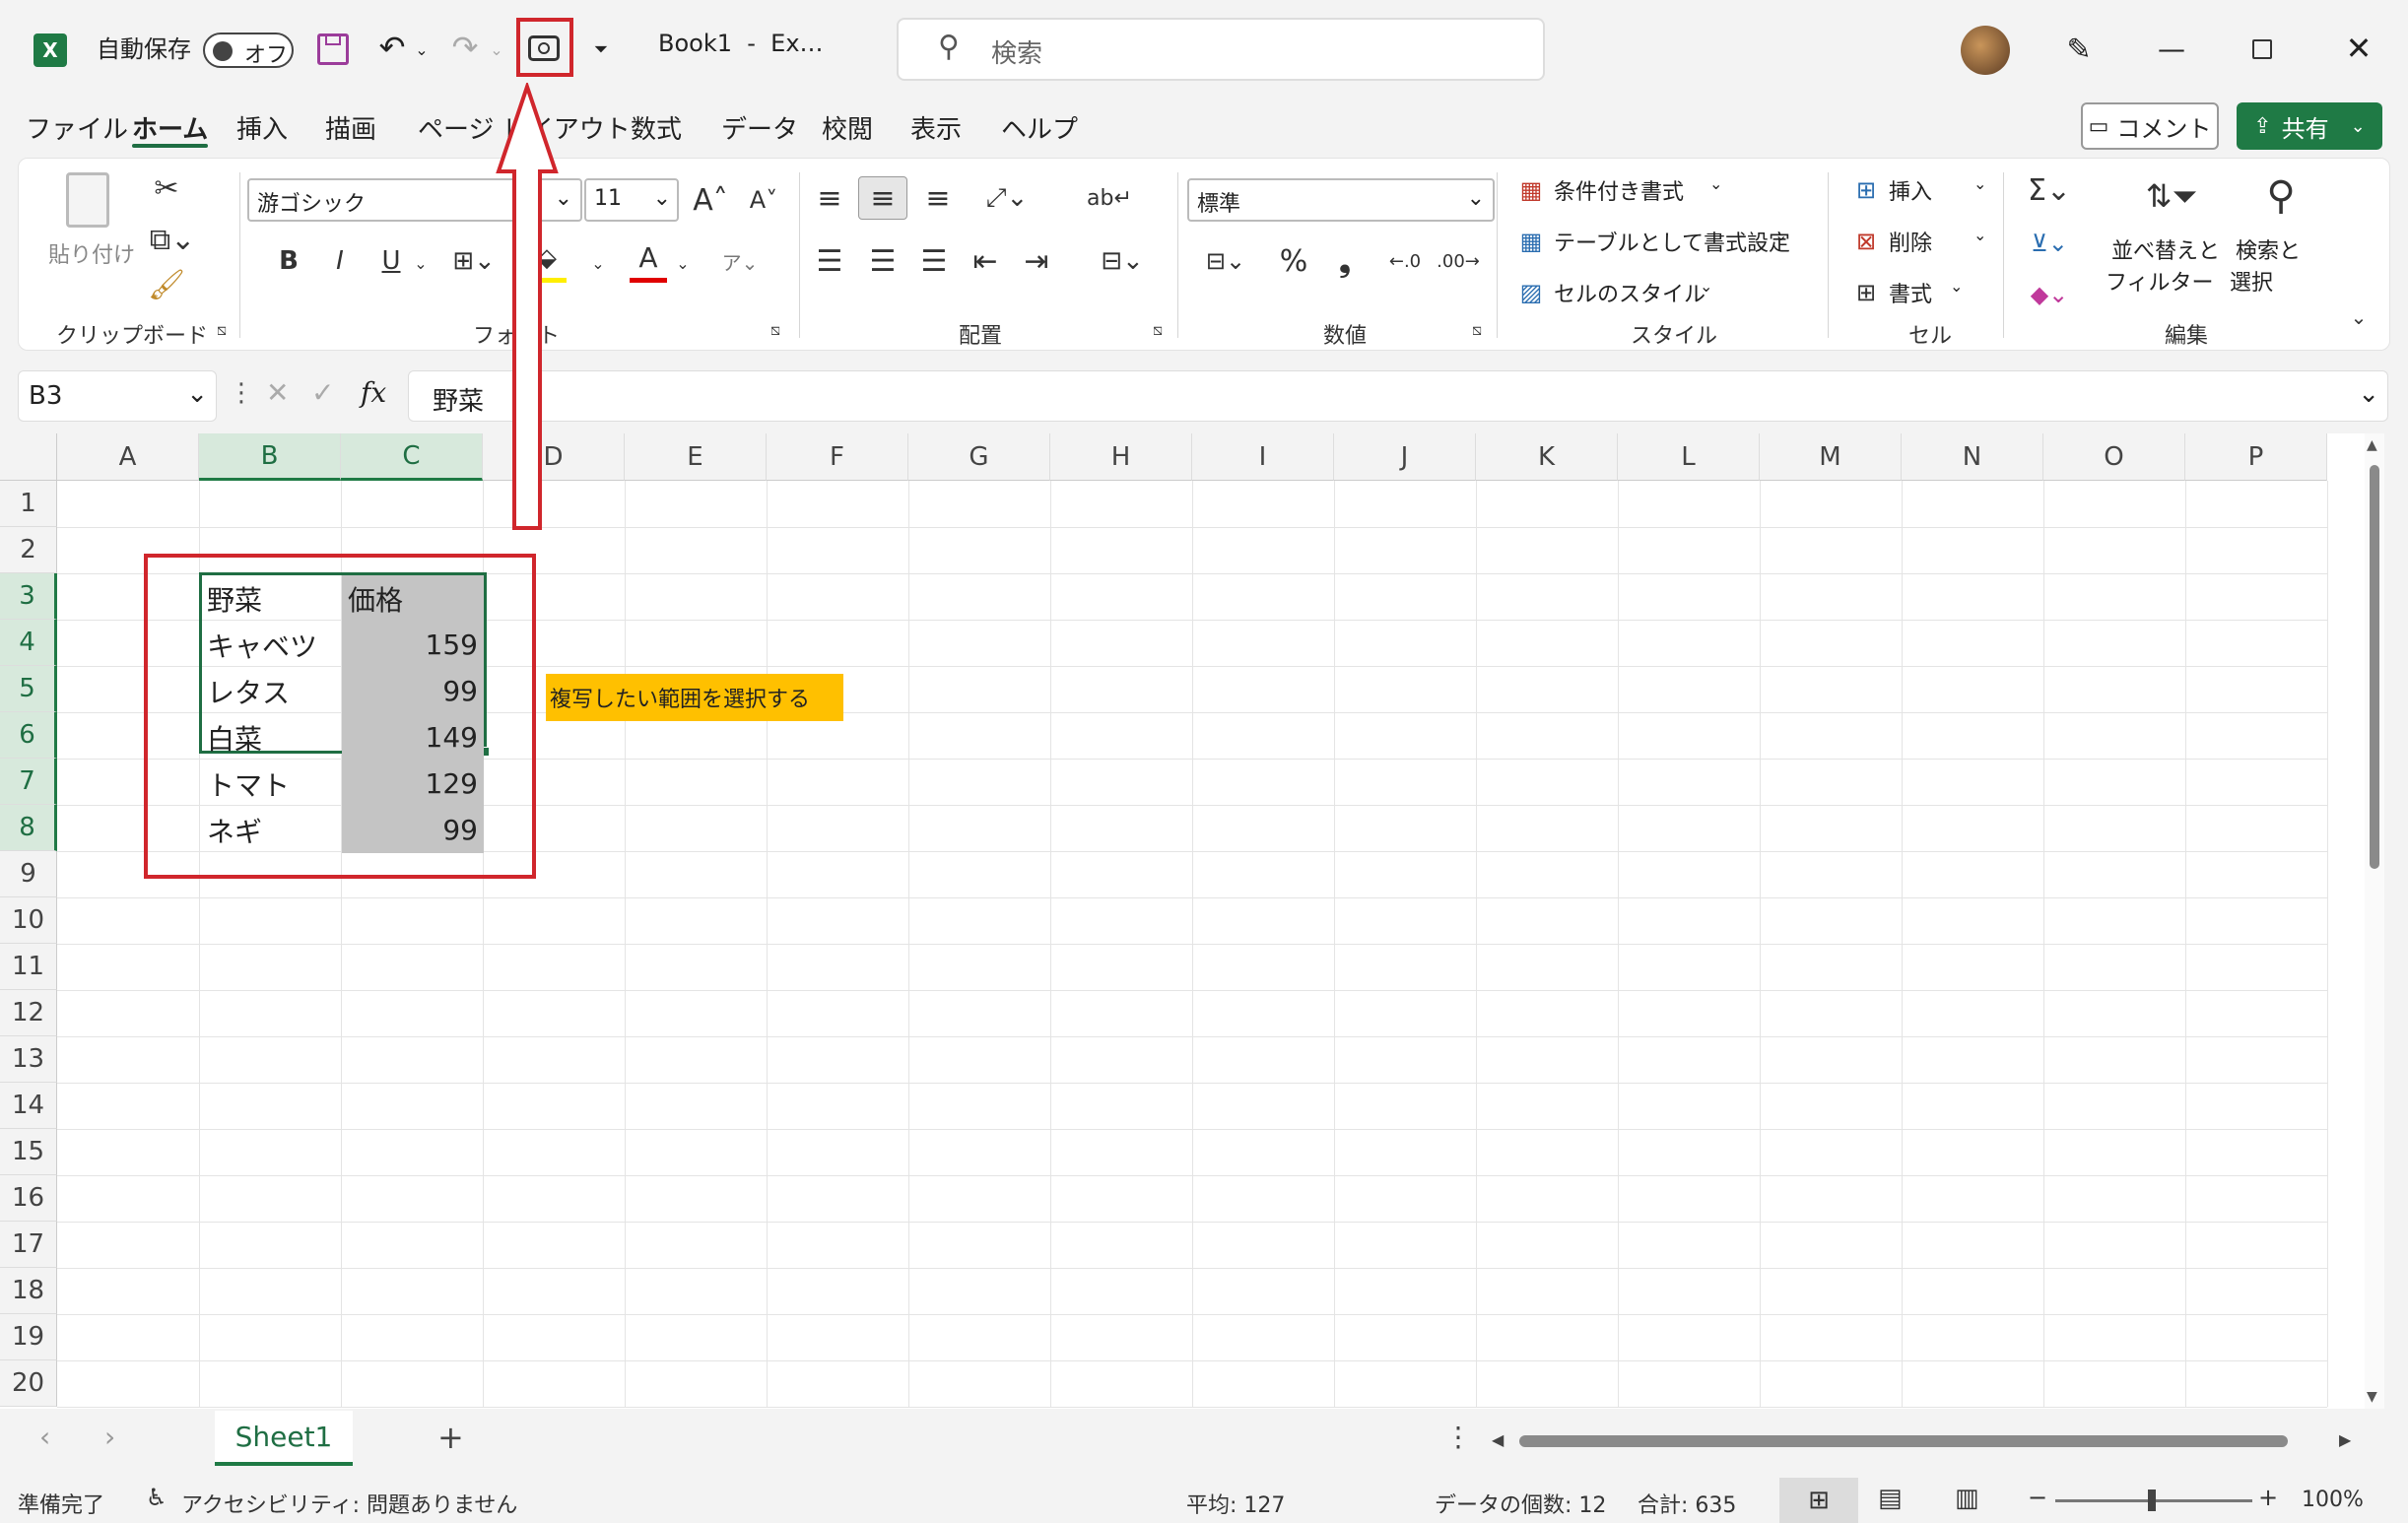  What do you see at coordinates (1122, 261) in the screenshot?
I see `merge-center-icon: ⊟⌄` at bounding box center [1122, 261].